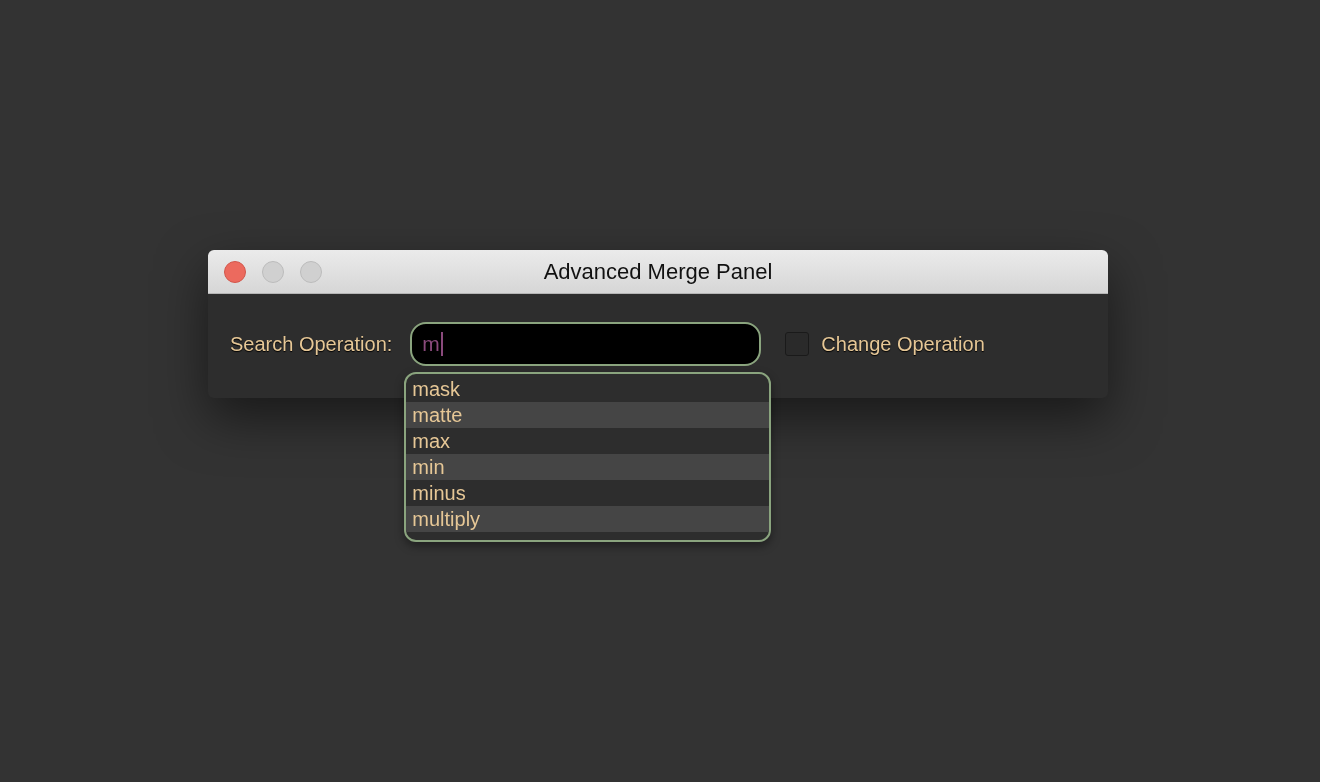 The width and height of the screenshot is (1320, 782). Describe the element at coordinates (311, 271) in the screenshot. I see `zoom-button` at that location.